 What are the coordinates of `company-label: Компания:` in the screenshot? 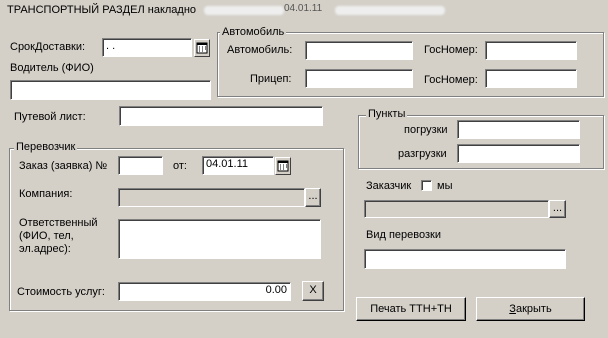 It's located at (46, 194).